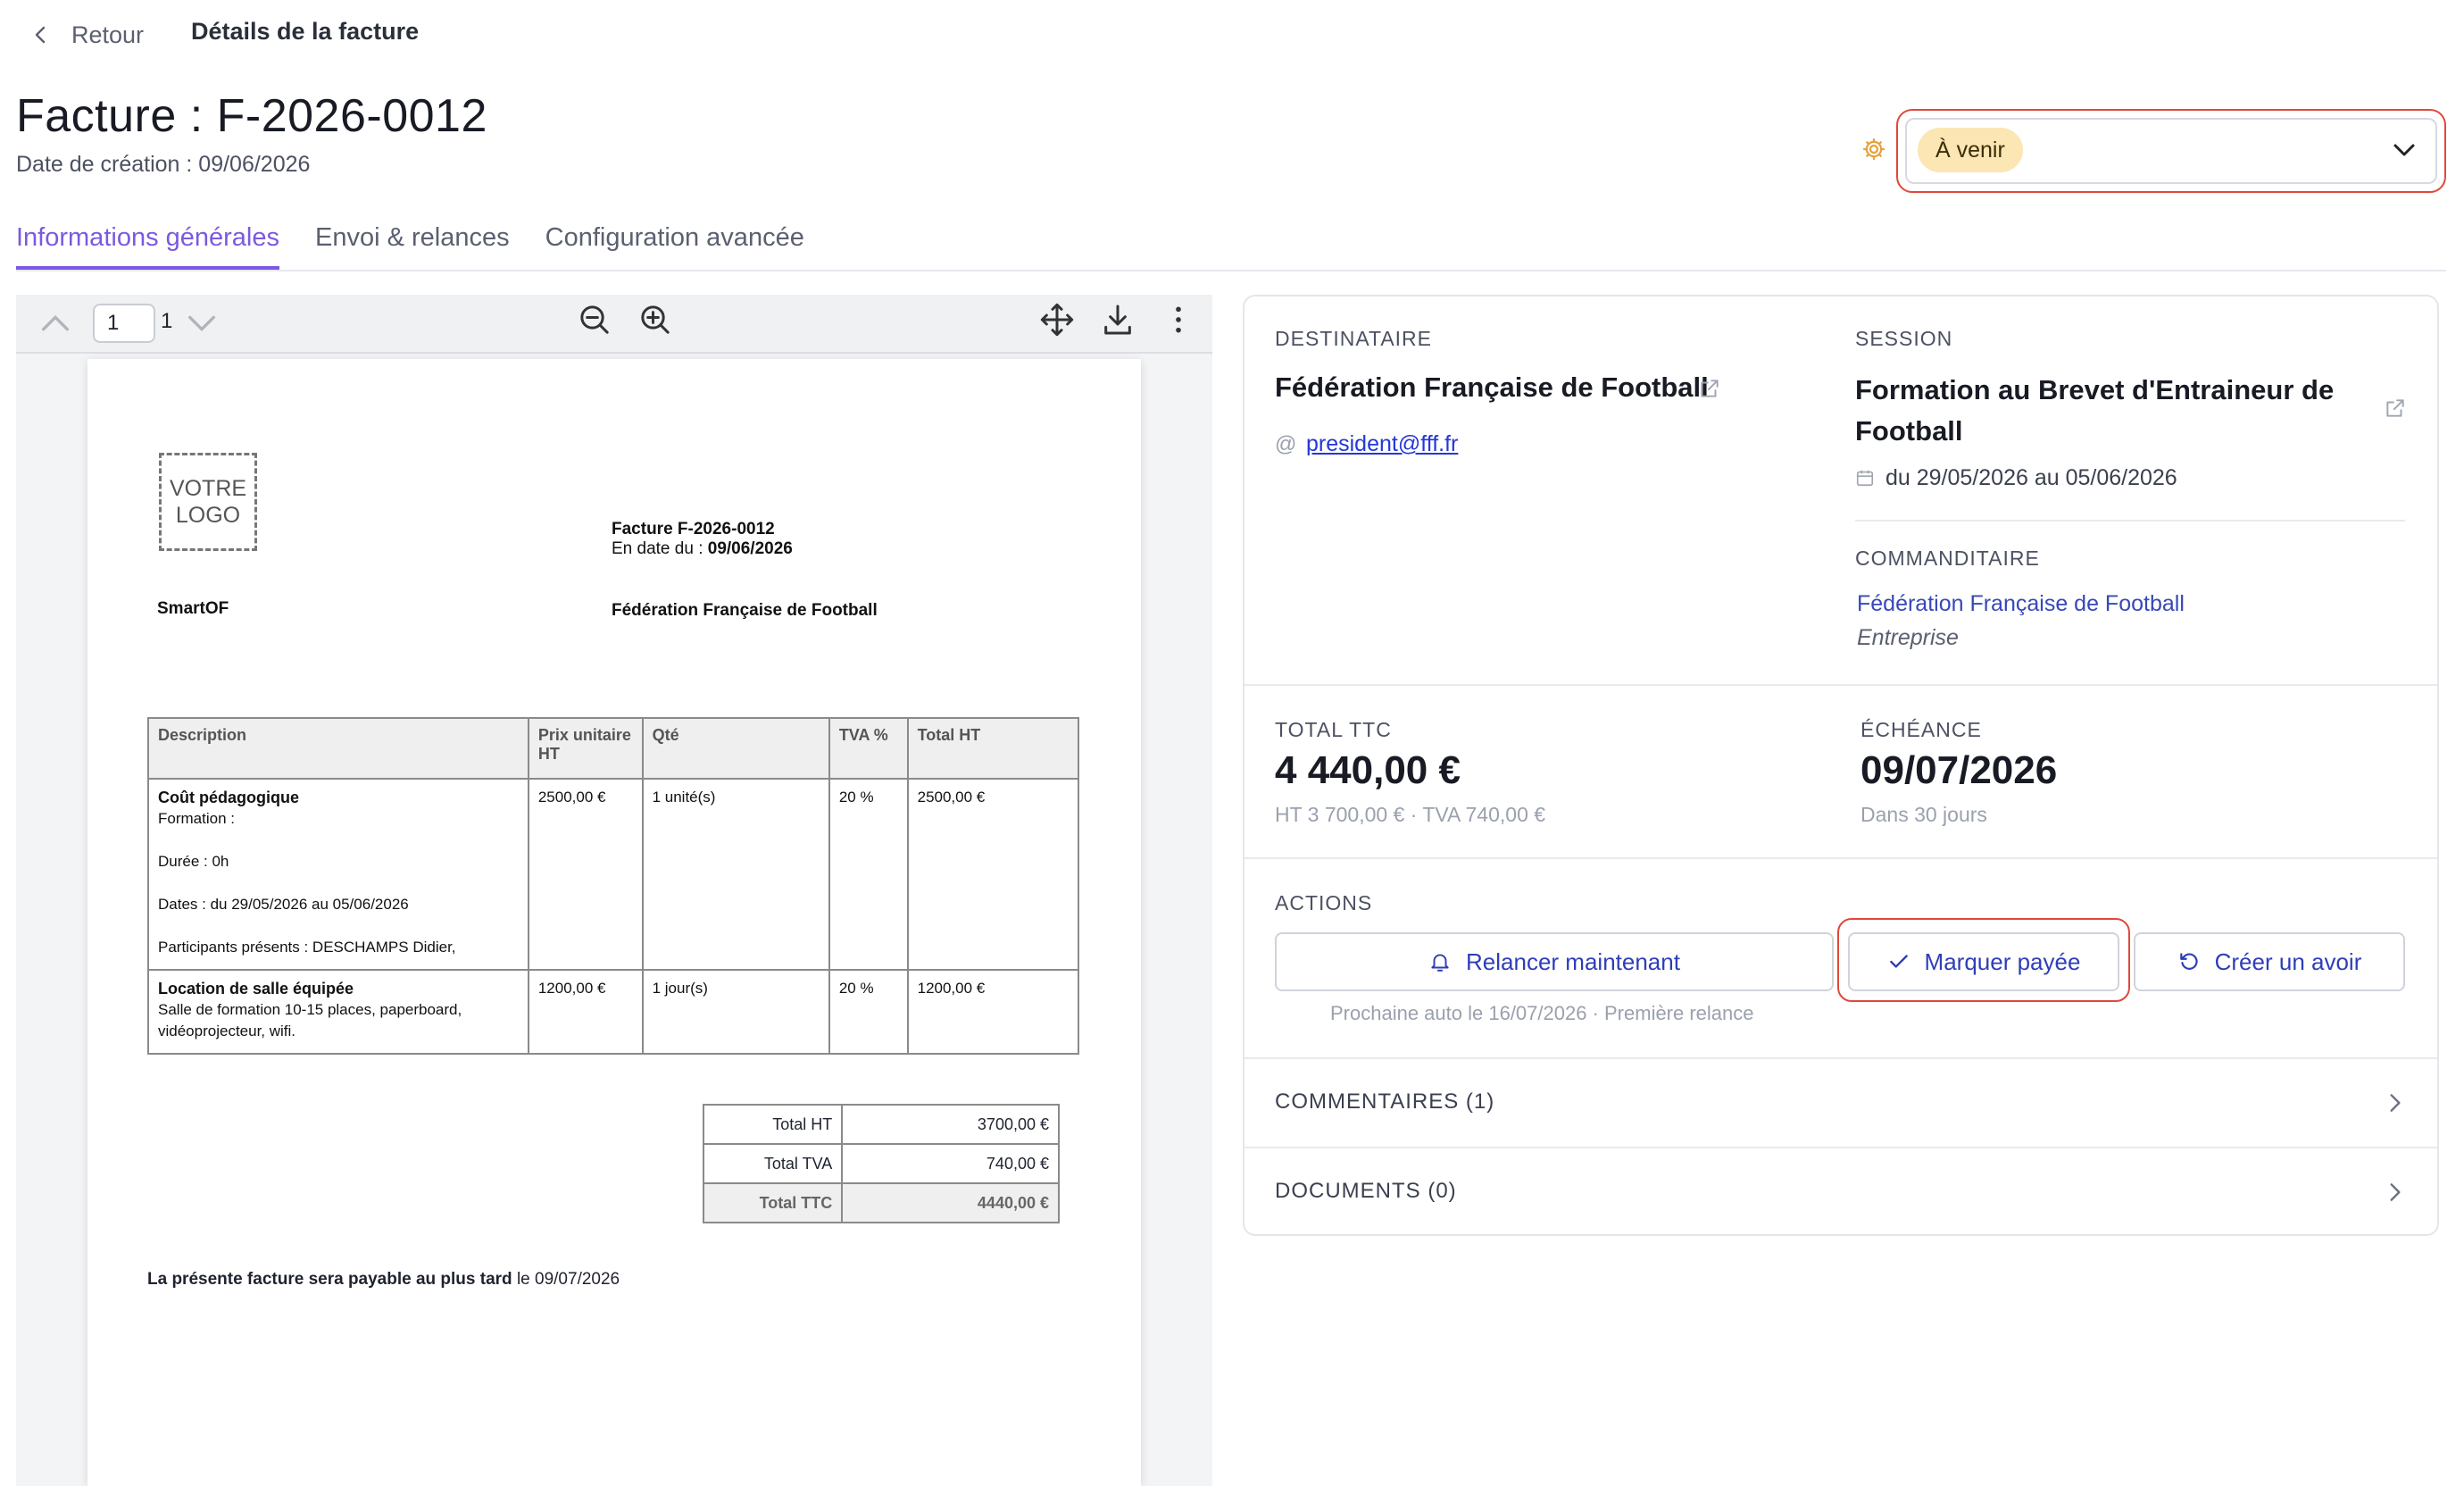 Image resolution: width=2464 pixels, height=1486 pixels. Describe the element at coordinates (412, 247) in the screenshot. I see `tab-sending-reminders: Envoi & relances` at that location.